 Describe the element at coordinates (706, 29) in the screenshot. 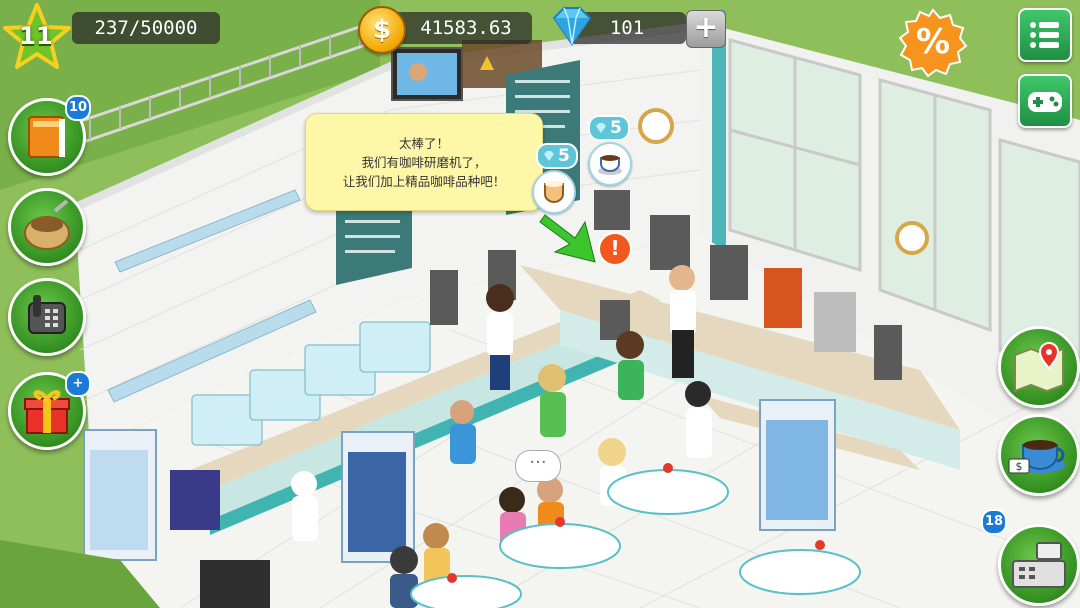

I see `add-gems-button: +` at that location.